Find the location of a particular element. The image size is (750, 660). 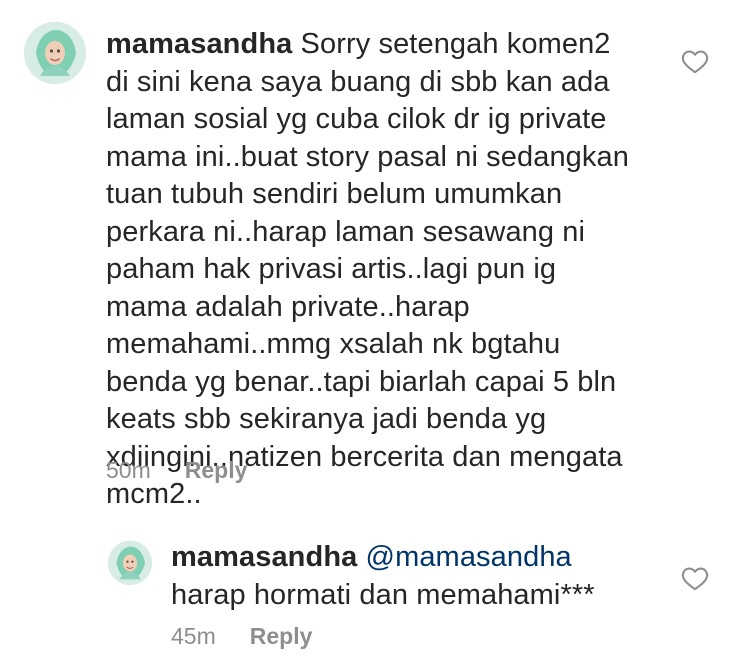

reply-meta: 45m Reply is located at coordinates (241, 636).